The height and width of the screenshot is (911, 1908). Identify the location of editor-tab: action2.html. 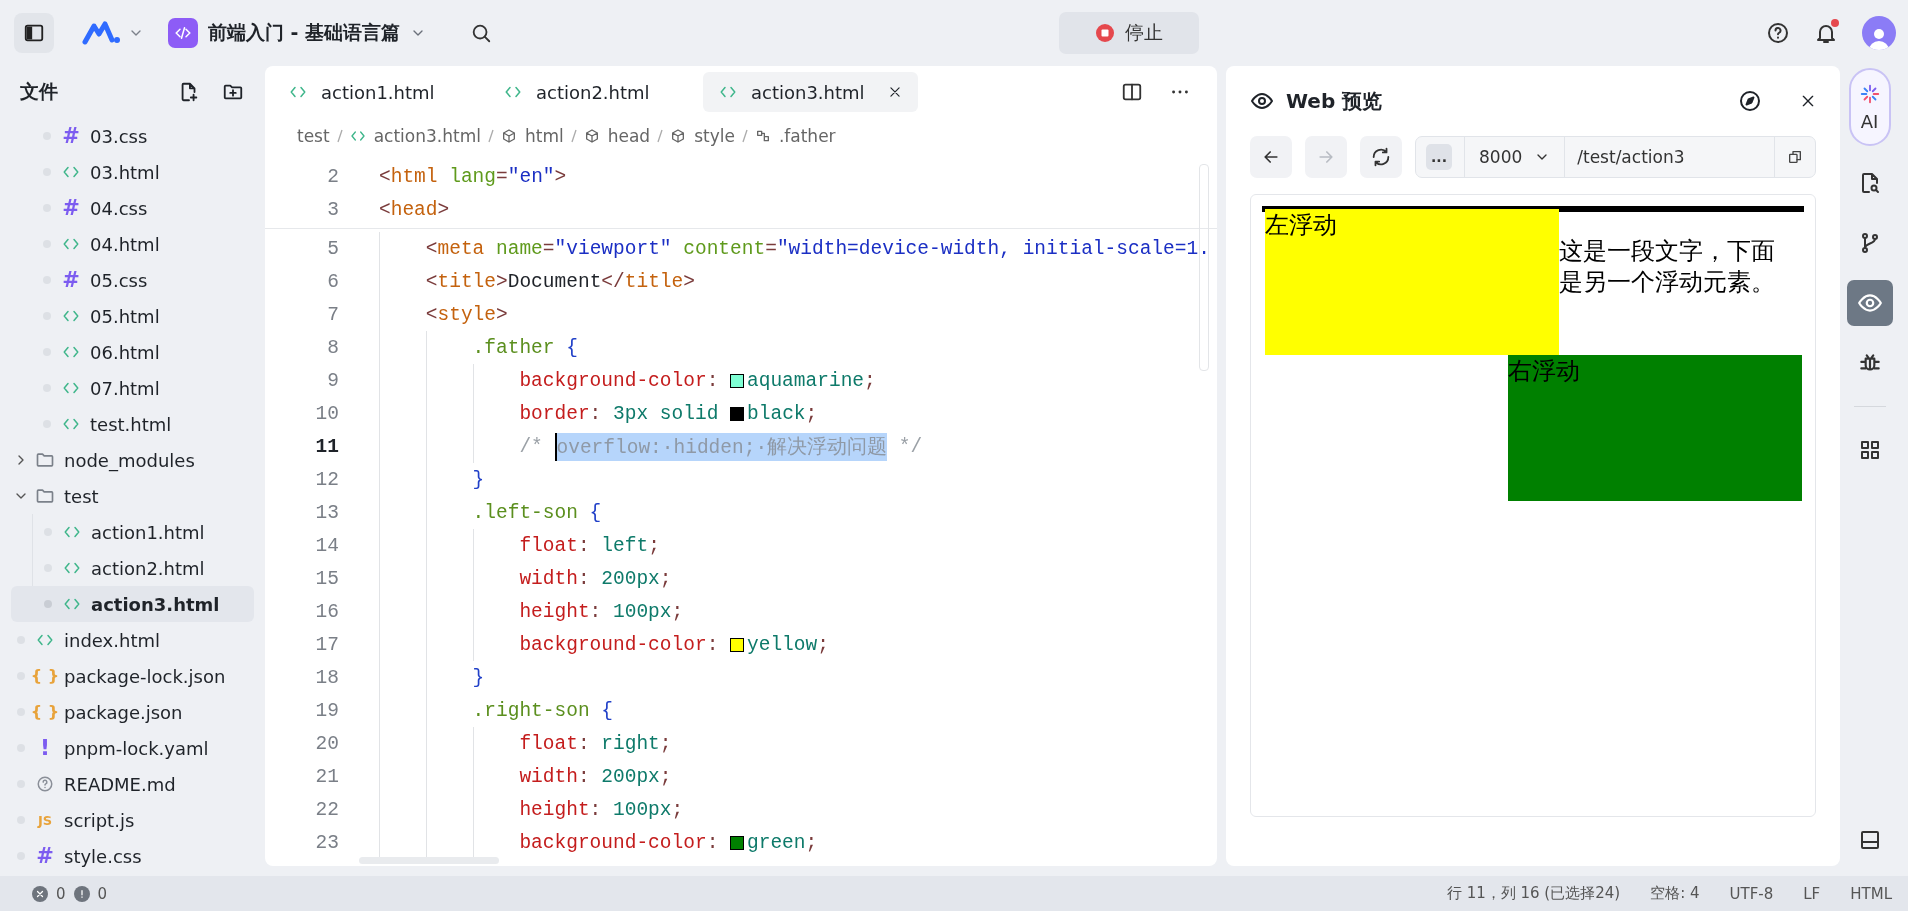
(595, 92).